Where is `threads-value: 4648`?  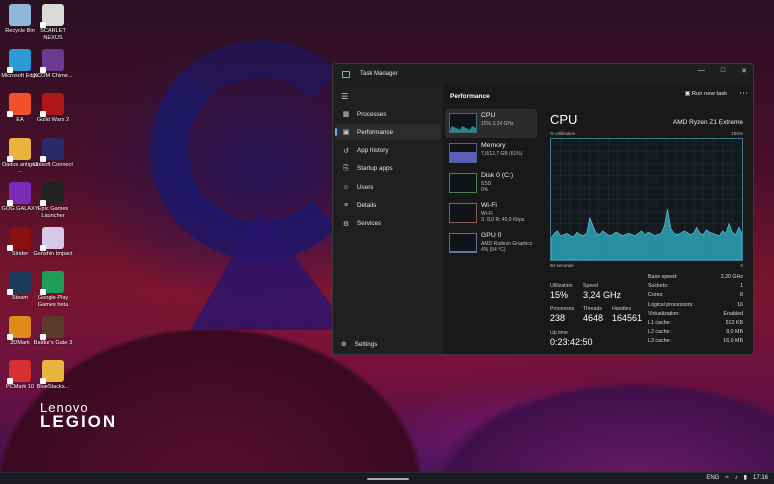 threads-value: 4648 is located at coordinates (593, 318).